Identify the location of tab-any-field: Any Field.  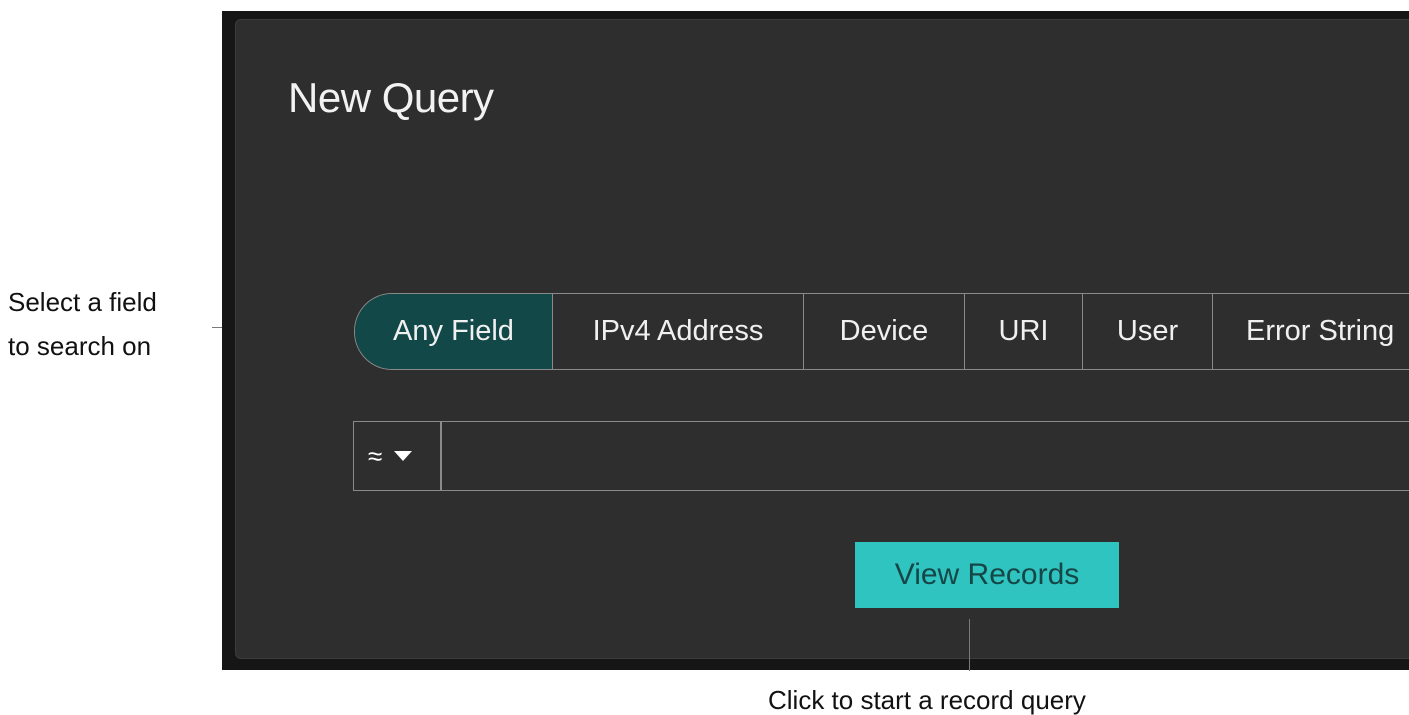
(454, 331).